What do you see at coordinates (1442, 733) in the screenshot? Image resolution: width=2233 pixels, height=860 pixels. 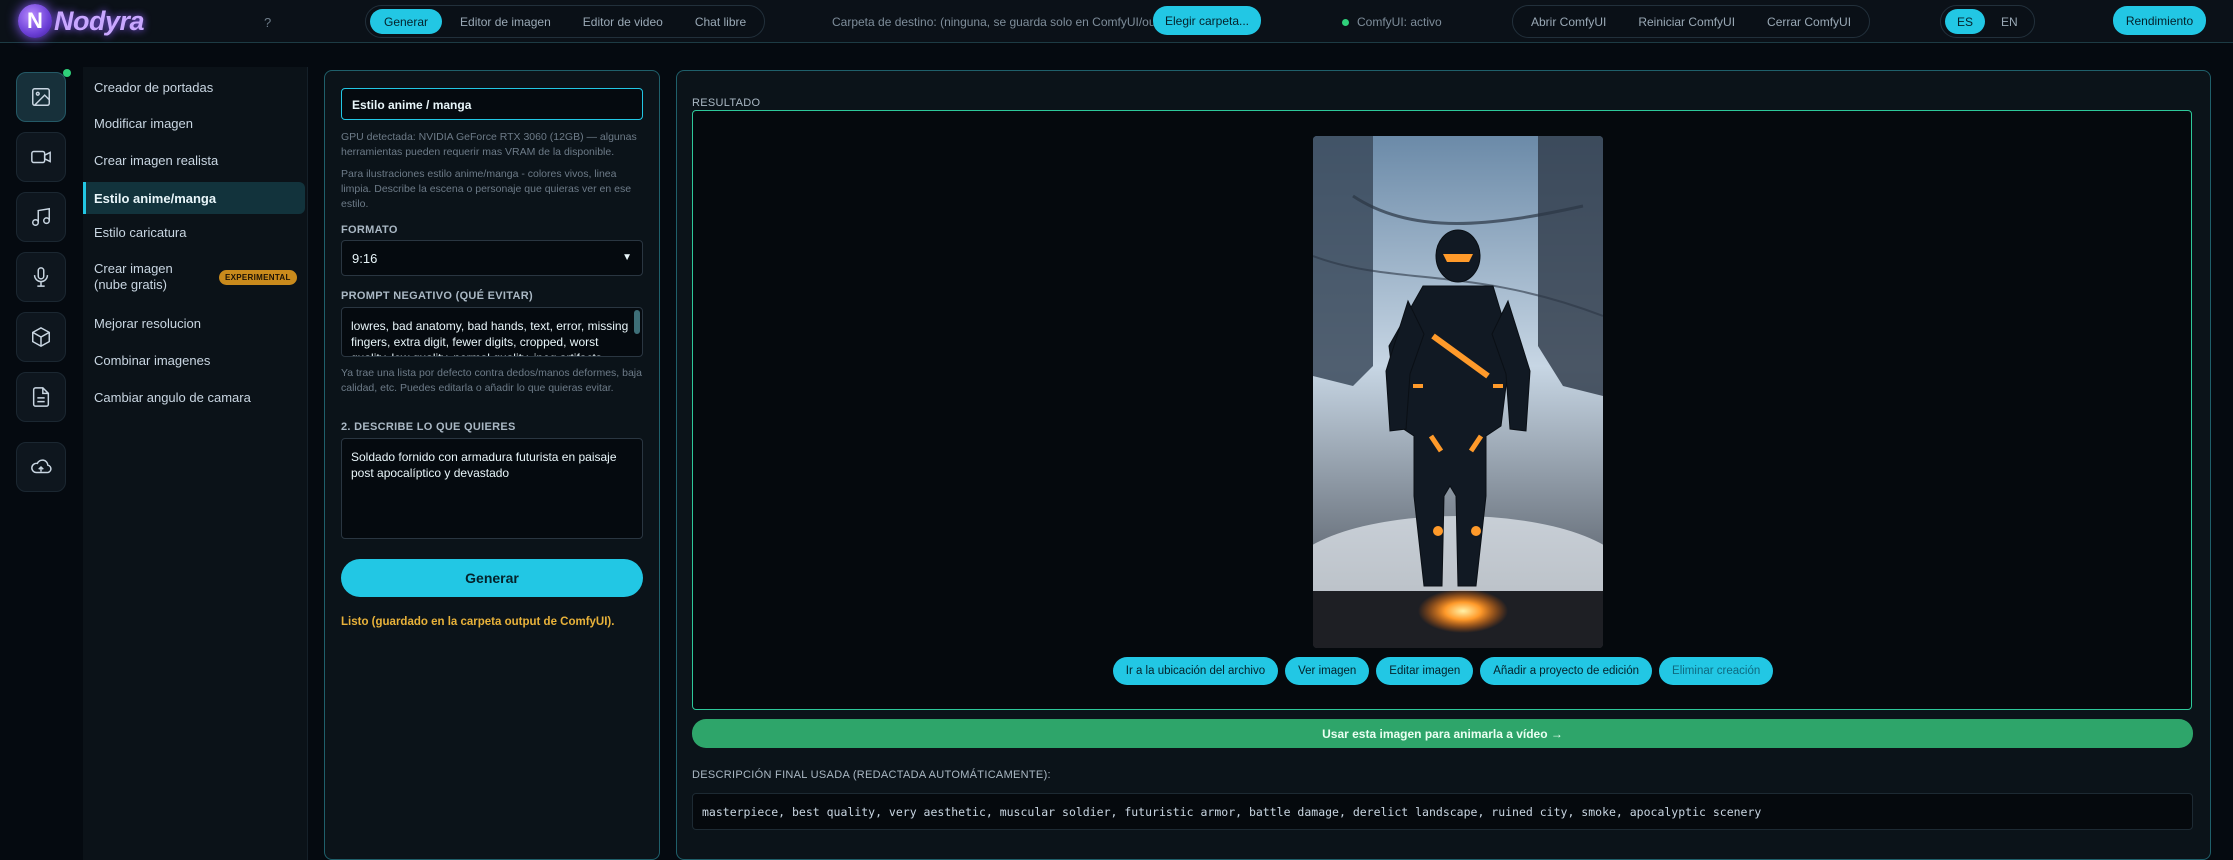 I see `animate-to-video-button: Usar esta imagen para animarla a vídeo →` at bounding box center [1442, 733].